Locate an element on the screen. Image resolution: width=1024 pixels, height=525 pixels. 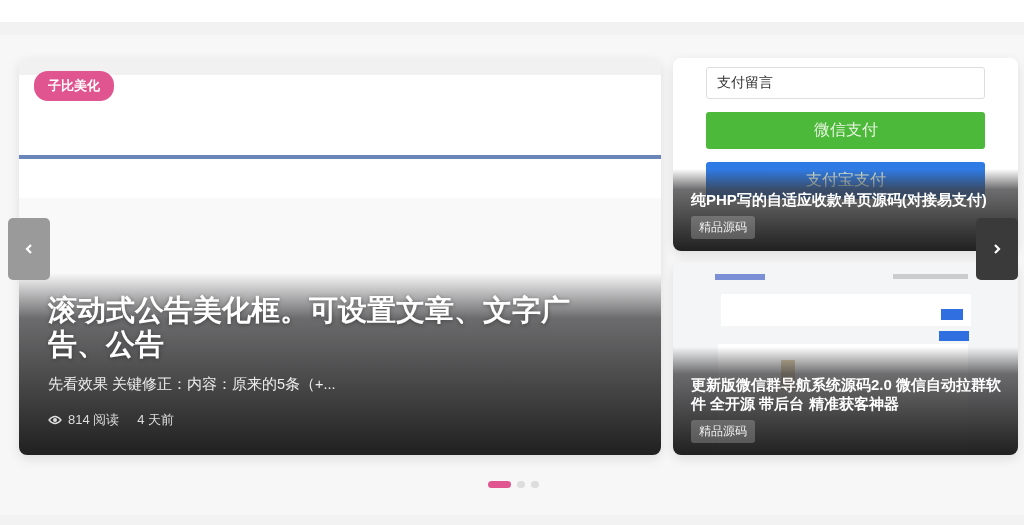
post-title: 更新版微信群导航系统源码2.0 微信自动拉群软件 全开源 带后台 精准获客神器 is located at coordinates (847, 394).